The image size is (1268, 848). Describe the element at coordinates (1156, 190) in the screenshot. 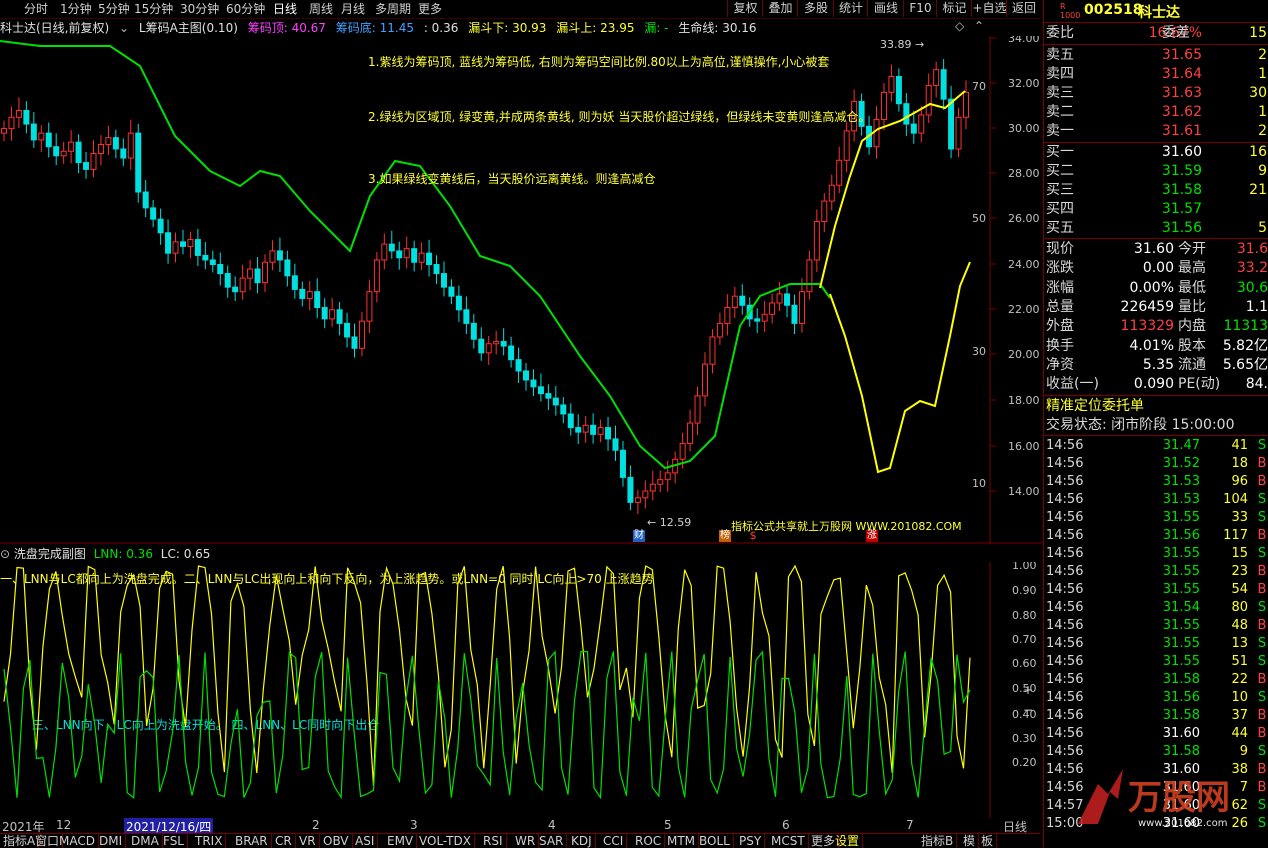

I see `bid-row: 买三 31.58 21` at that location.